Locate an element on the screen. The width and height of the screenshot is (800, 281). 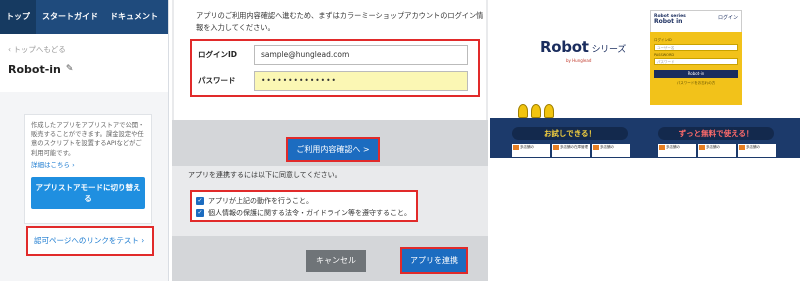
password-field: •••••••••••••• is located at coordinates (361, 81).